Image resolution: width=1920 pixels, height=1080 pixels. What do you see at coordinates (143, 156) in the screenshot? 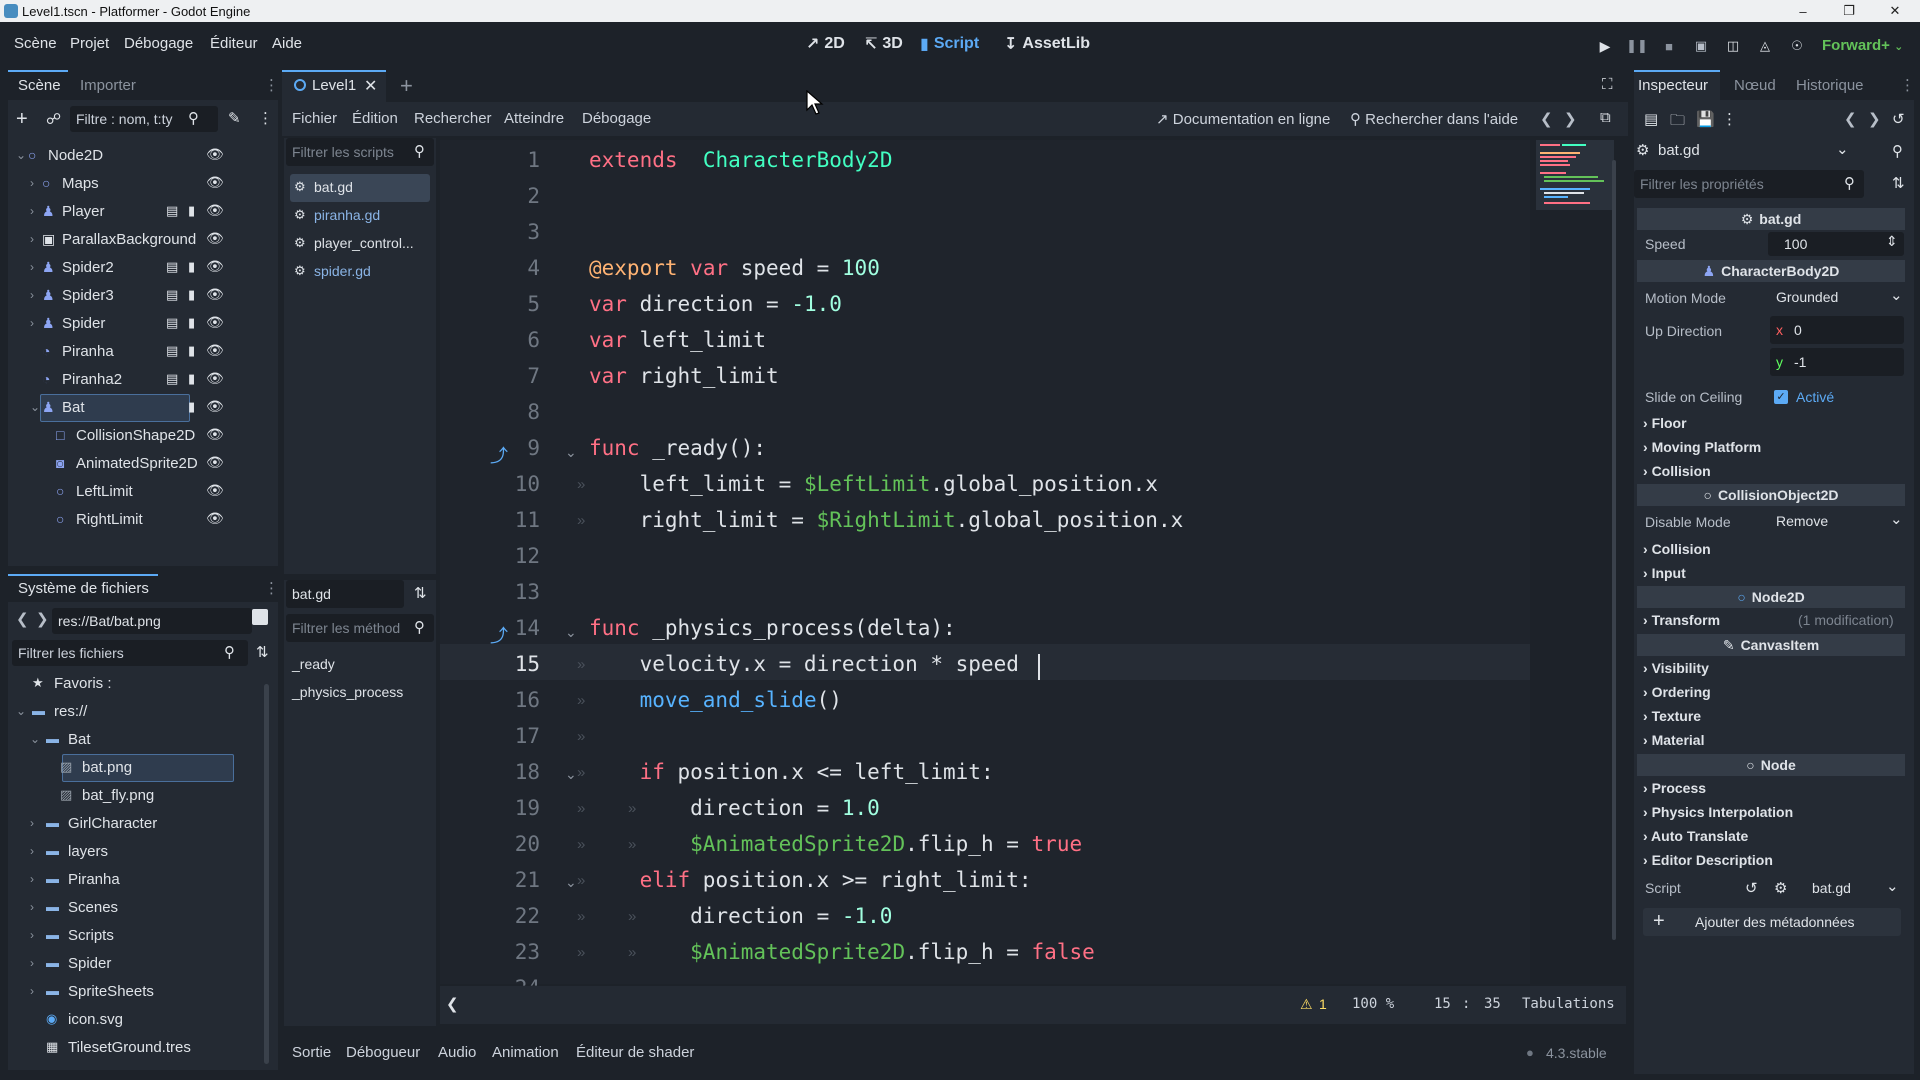
I see `scene-tree-item: ⌄ ○ Node2D 👁` at bounding box center [143, 156].